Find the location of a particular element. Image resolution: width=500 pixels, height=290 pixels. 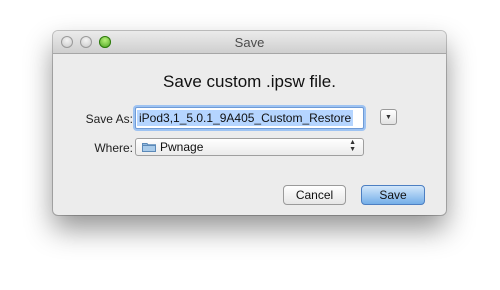

up-down-arrows-icon: ▲ ▼ is located at coordinates (352, 146).